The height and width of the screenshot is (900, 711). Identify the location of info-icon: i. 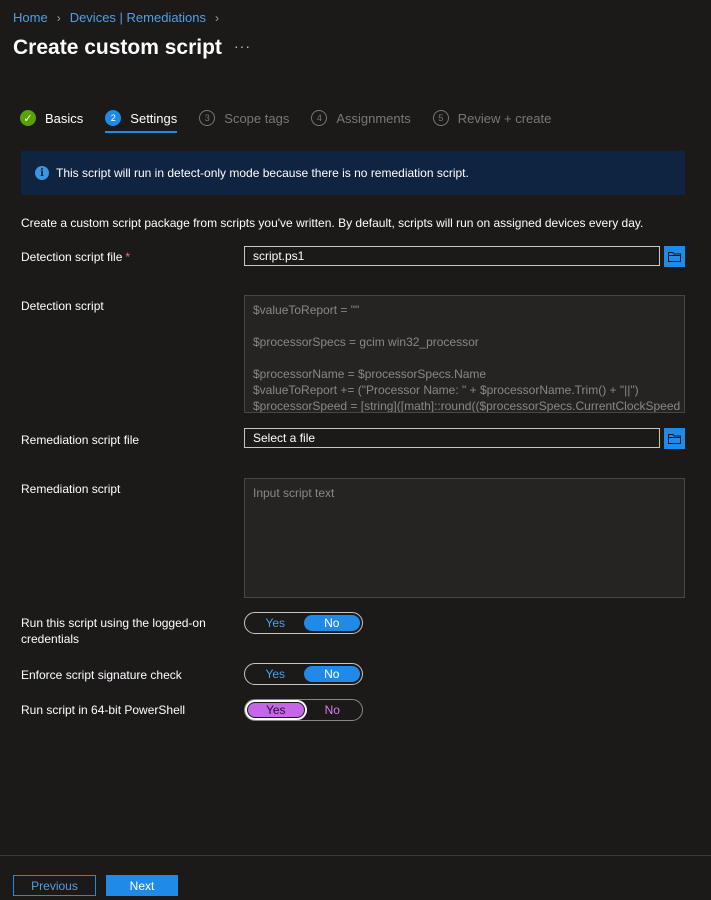
(42, 173).